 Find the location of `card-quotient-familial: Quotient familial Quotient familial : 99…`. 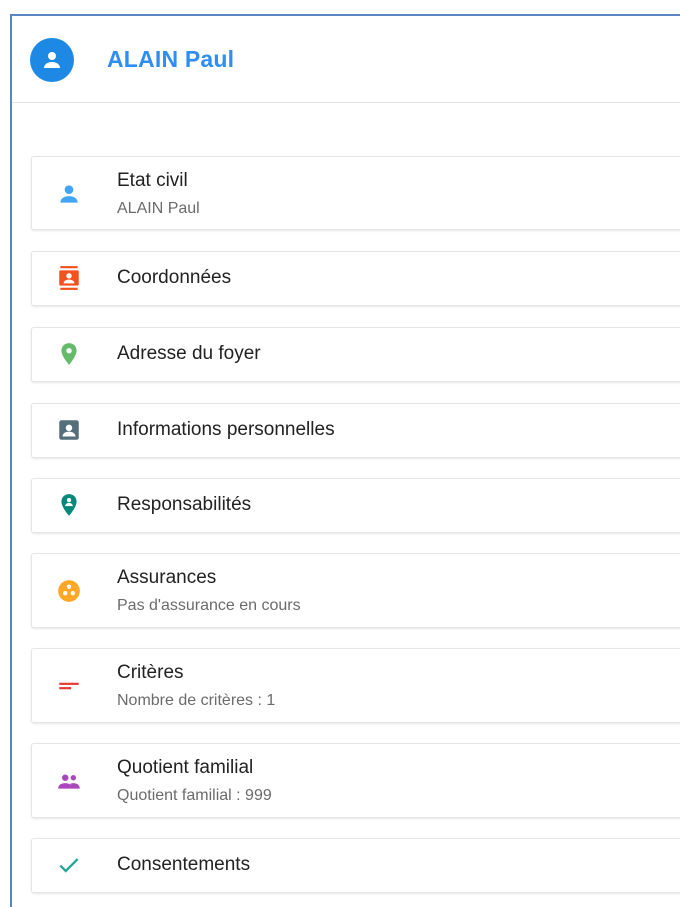

card-quotient-familial: Quotient familial Quotient familial : 99… is located at coordinates (355, 780).